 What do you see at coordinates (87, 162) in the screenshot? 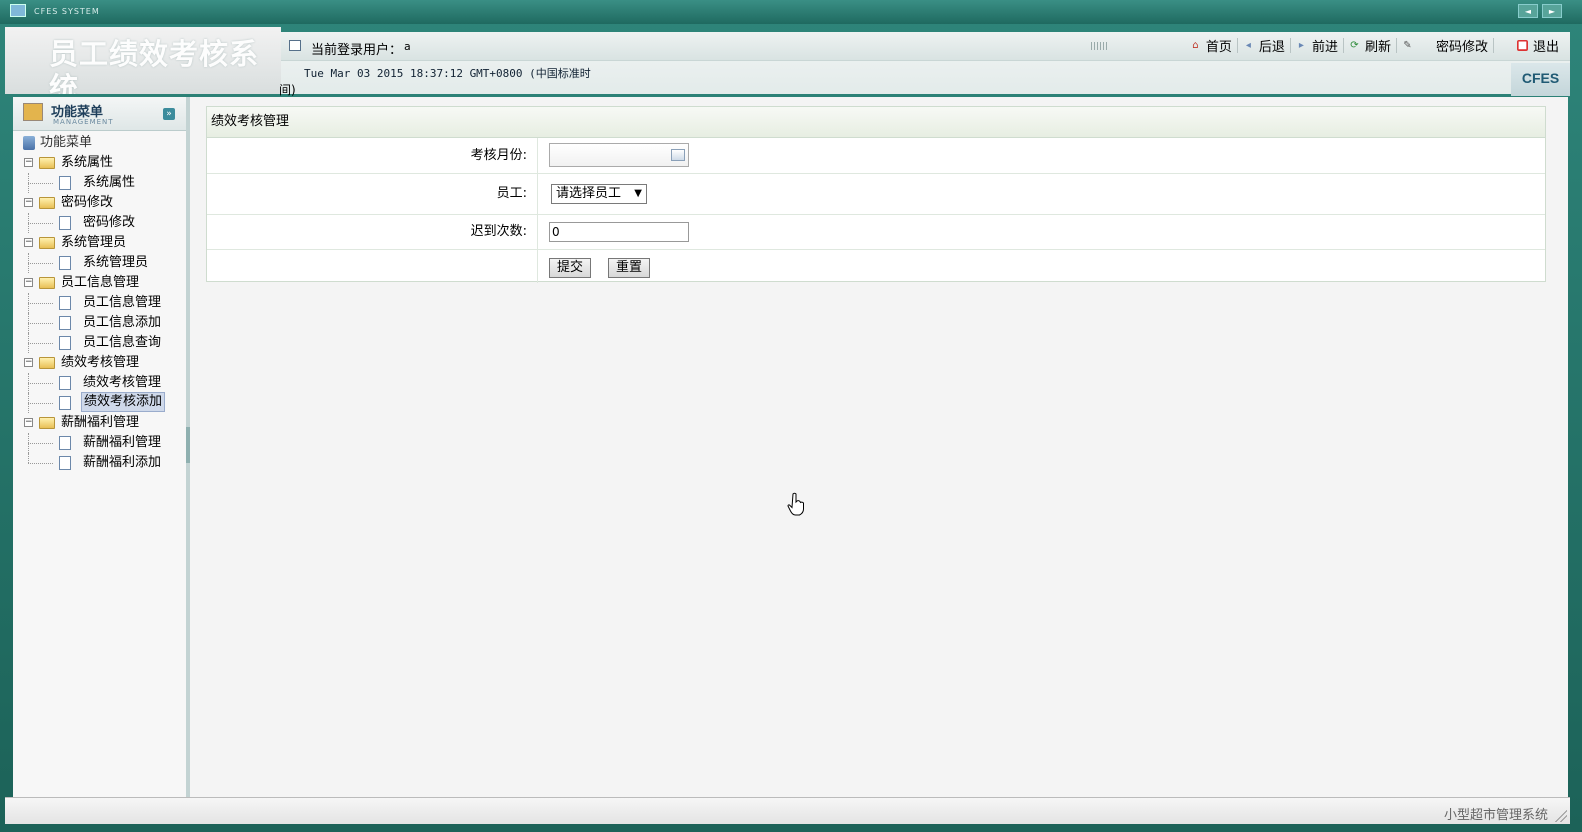
I see `tree-group-label: 系统属性` at bounding box center [87, 162].